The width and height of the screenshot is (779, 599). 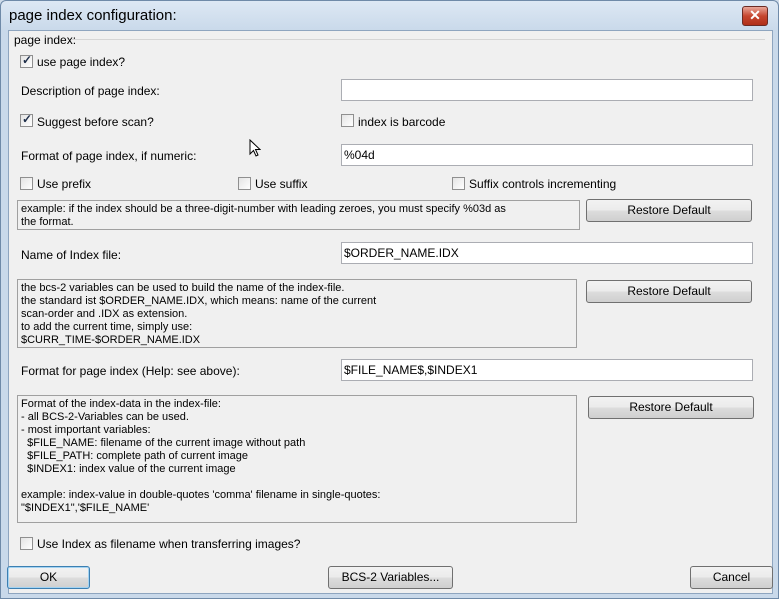 I want to click on ok-button: OK, so click(x=48, y=577).